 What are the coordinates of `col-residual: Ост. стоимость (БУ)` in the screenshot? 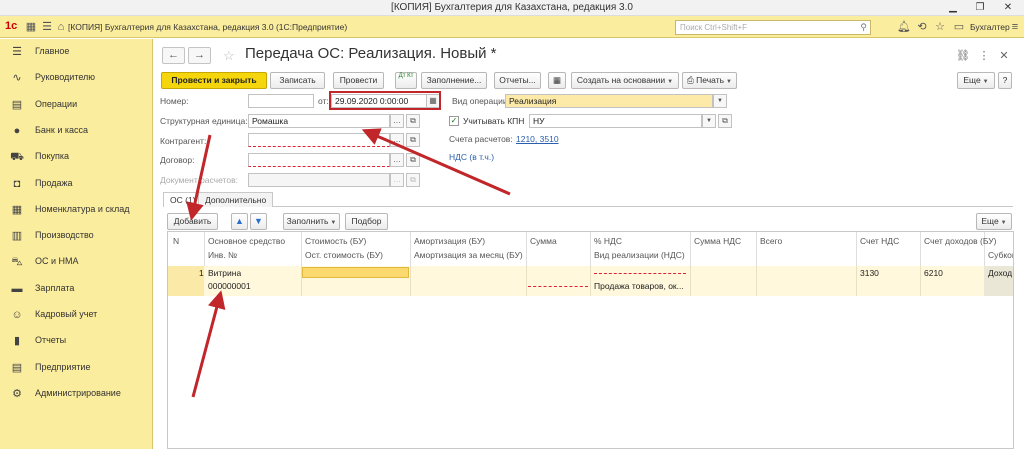 It's located at (344, 255).